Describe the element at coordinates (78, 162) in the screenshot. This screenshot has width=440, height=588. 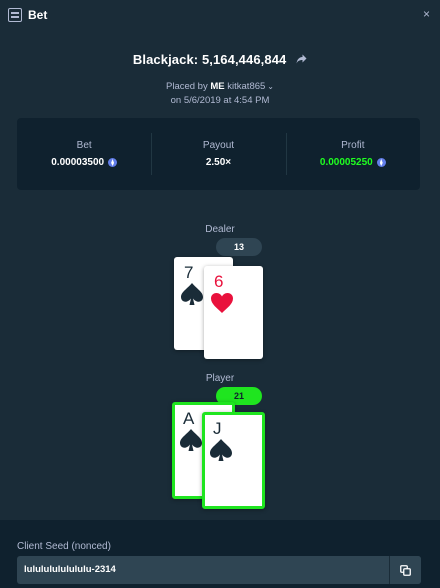
I see `bet-value: 0.00003500` at that location.